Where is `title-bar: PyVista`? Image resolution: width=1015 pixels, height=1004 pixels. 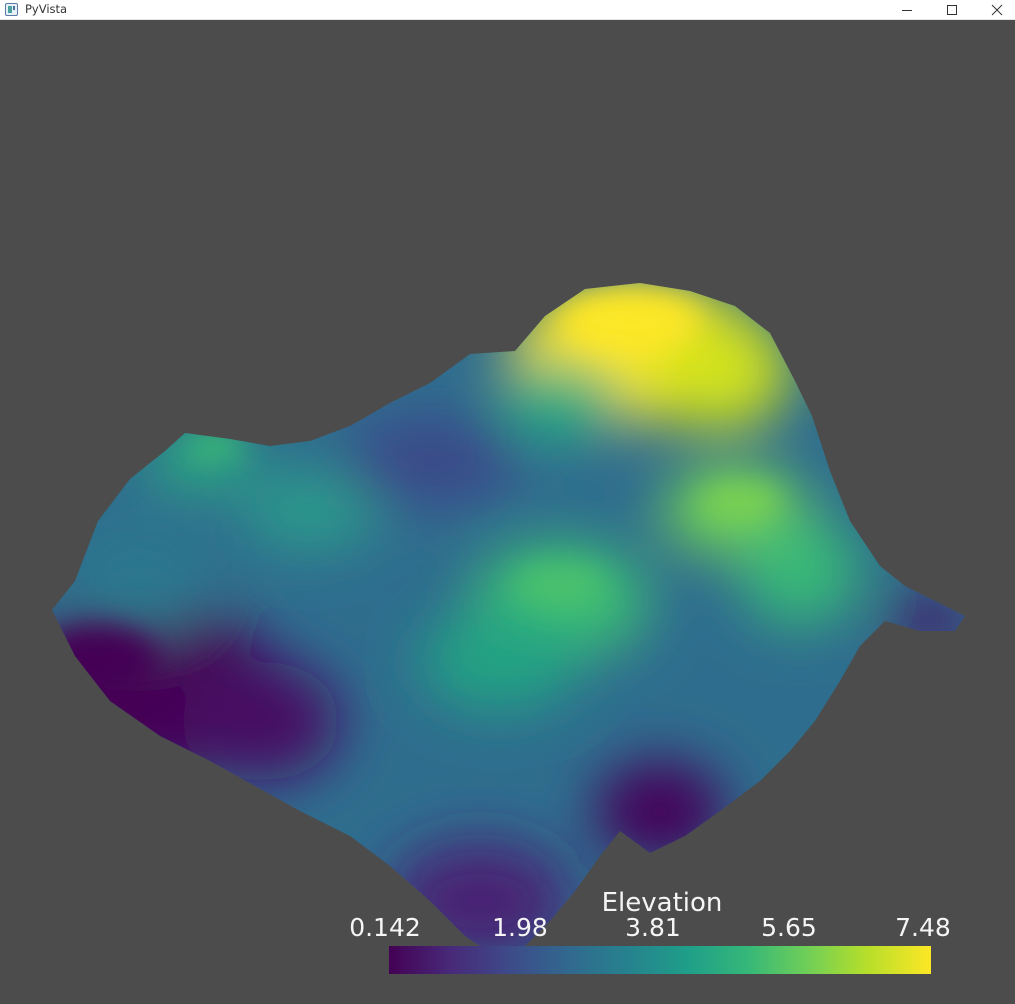 title-bar: PyVista is located at coordinates (507, 10).